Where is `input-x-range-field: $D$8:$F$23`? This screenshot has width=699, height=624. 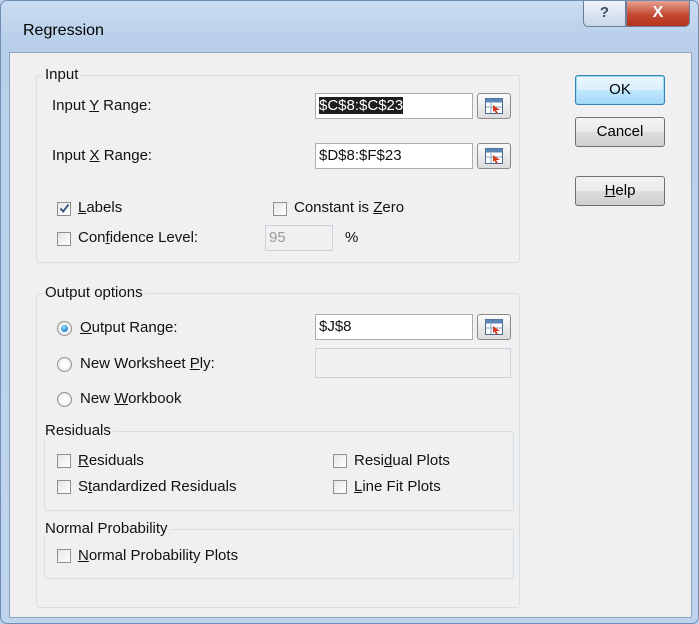
input-x-range-field: $D$8:$F$23 is located at coordinates (394, 156).